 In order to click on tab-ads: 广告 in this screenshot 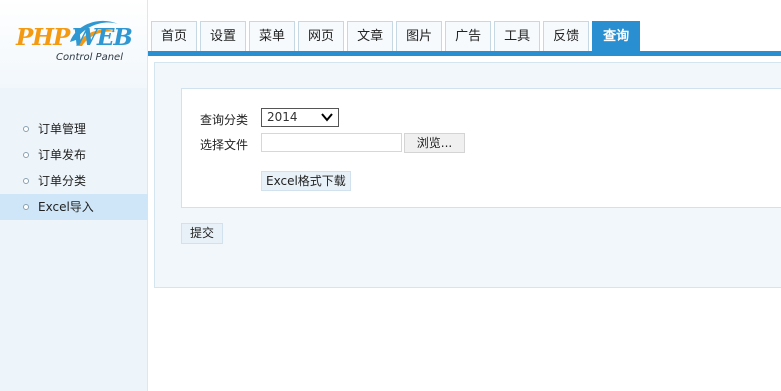, I will do `click(468, 36)`.